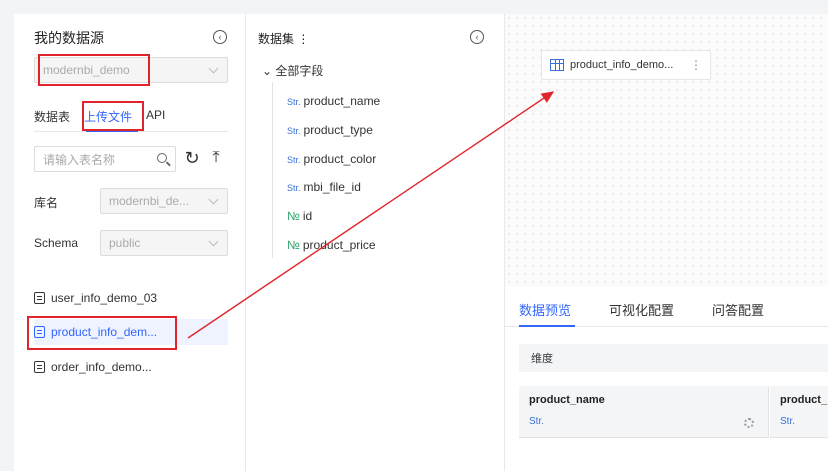 The width and height of the screenshot is (828, 471). What do you see at coordinates (46, 203) in the screenshot?
I see `db-label: 库名` at bounding box center [46, 203].